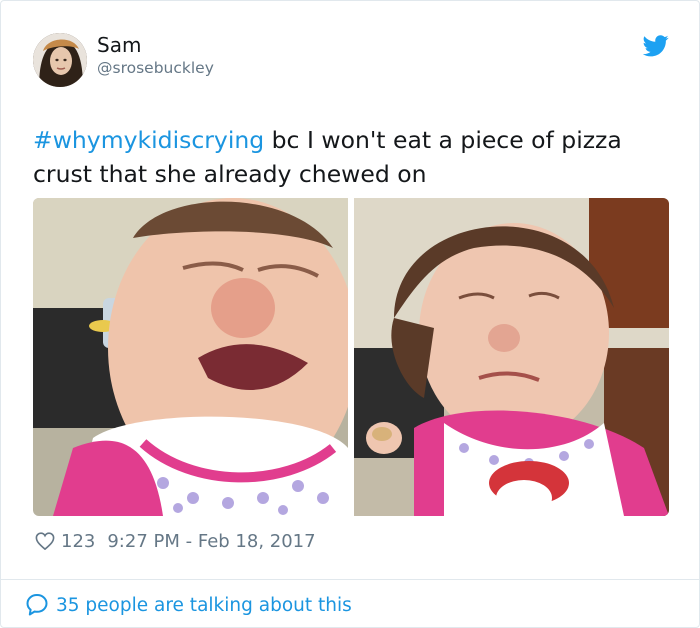 Image resolution: width=700 pixels, height=628 pixels. I want to click on conversation-link: 35 people are talking about this, so click(188, 605).